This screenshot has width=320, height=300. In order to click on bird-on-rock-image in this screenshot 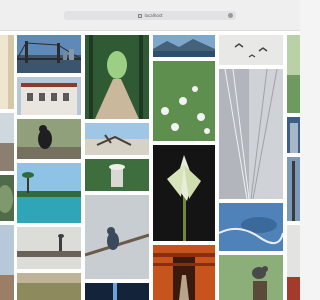, I will do `click(49, 139)`.